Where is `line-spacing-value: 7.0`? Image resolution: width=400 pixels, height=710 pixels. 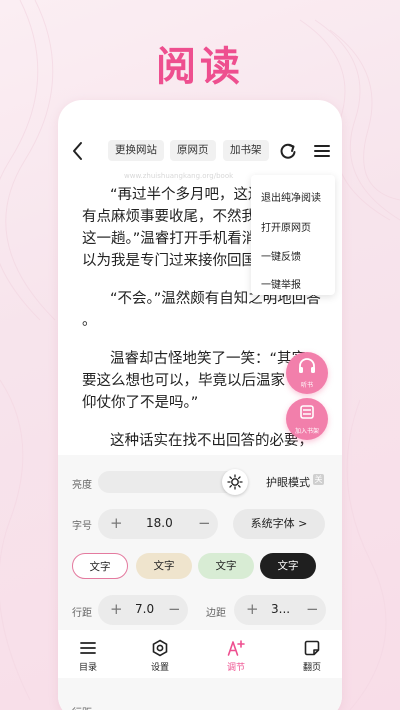
line-spacing-value: 7.0 is located at coordinates (145, 609).